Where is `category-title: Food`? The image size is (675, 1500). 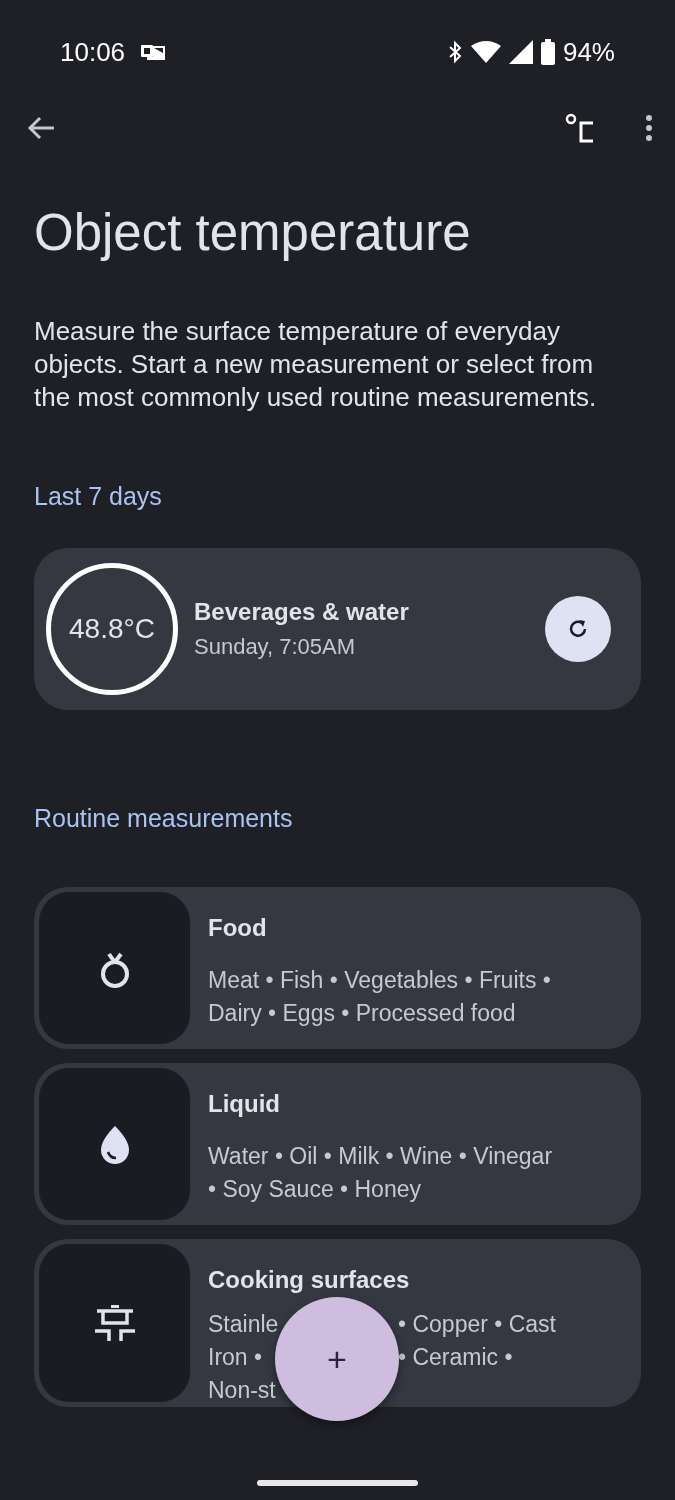 category-title: Food is located at coordinates (238, 928).